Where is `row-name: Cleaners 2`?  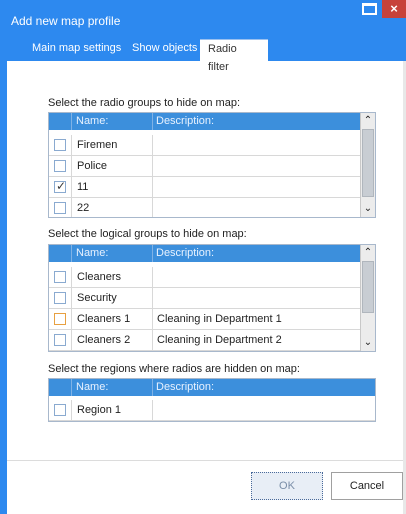
row-name: Cleaners 2 is located at coordinates (104, 340).